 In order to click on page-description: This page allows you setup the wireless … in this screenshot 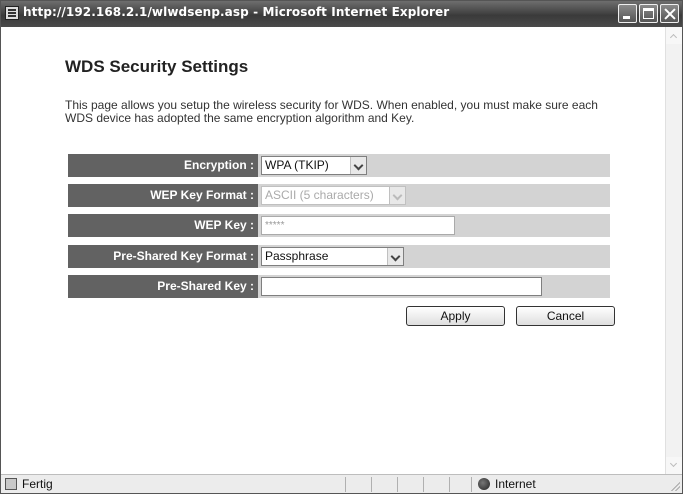, I will do `click(331, 111)`.